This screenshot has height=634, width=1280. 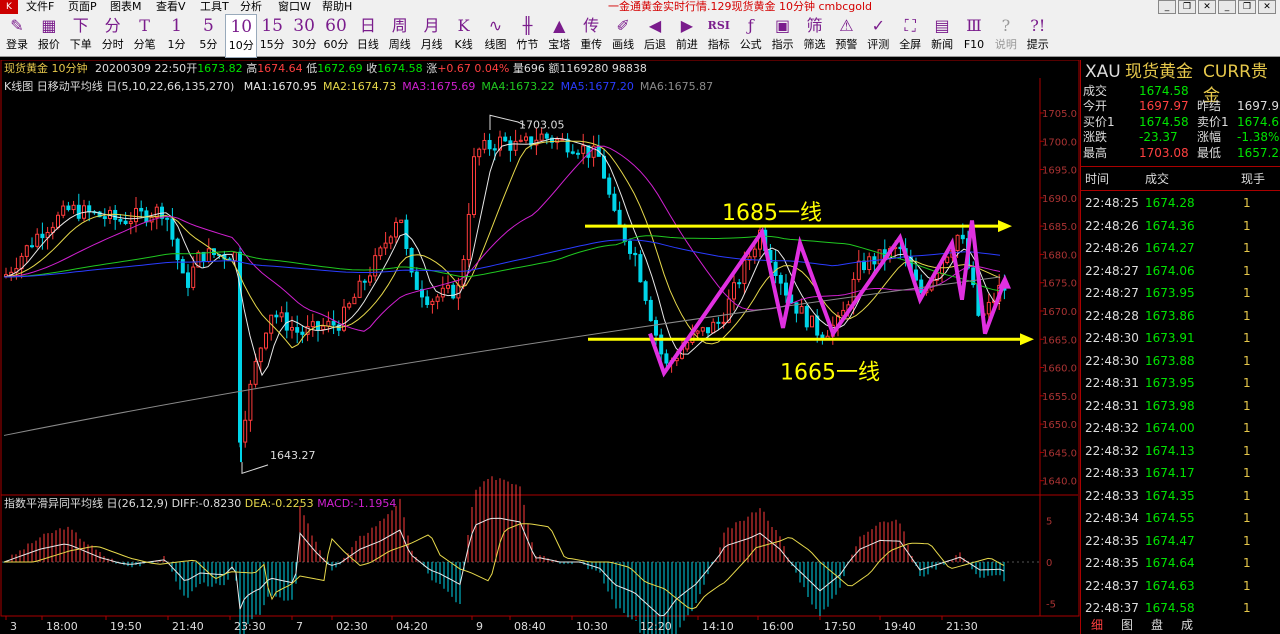 I want to click on tick-price: 1674.17, so click(x=1170, y=473).